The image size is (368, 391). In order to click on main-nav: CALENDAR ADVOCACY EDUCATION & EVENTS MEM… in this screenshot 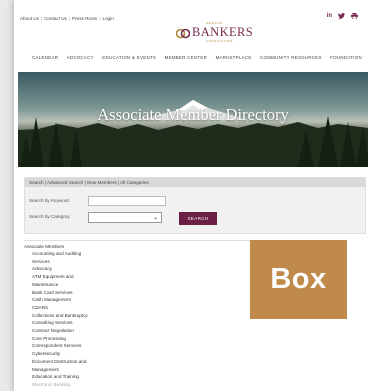, I will do `click(191, 57)`.